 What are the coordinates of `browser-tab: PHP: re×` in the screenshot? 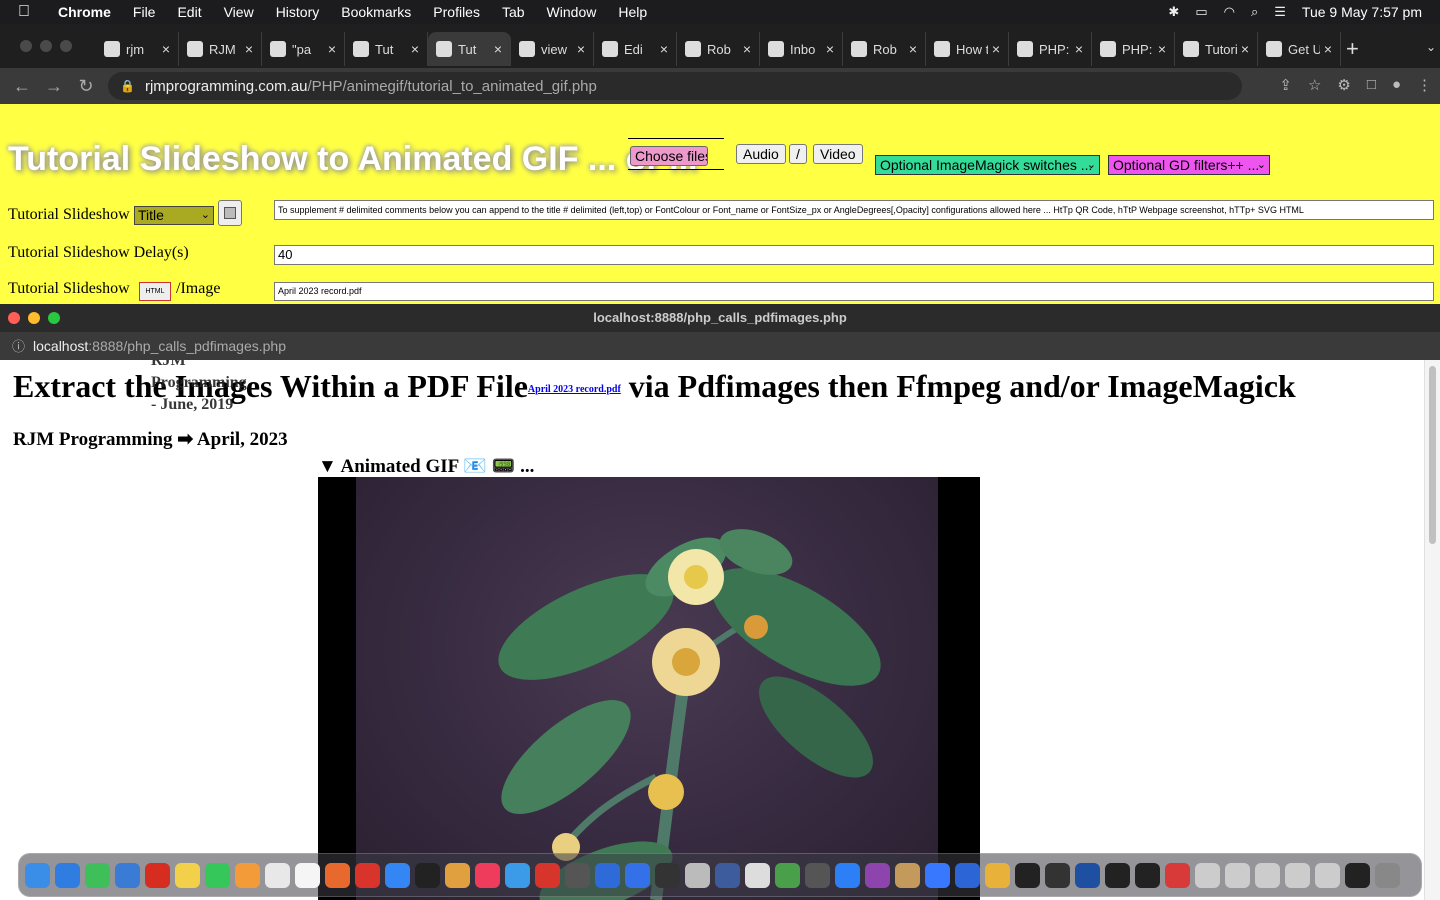 It's located at (1050, 49).